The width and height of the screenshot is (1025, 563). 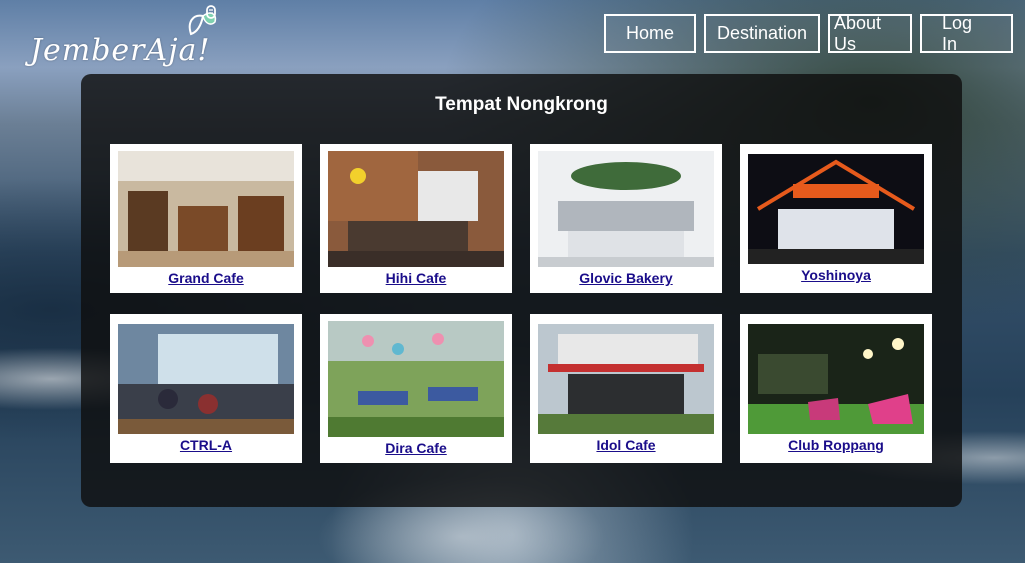 What do you see at coordinates (202, 20) in the screenshot?
I see `leaf-mic-icon` at bounding box center [202, 20].